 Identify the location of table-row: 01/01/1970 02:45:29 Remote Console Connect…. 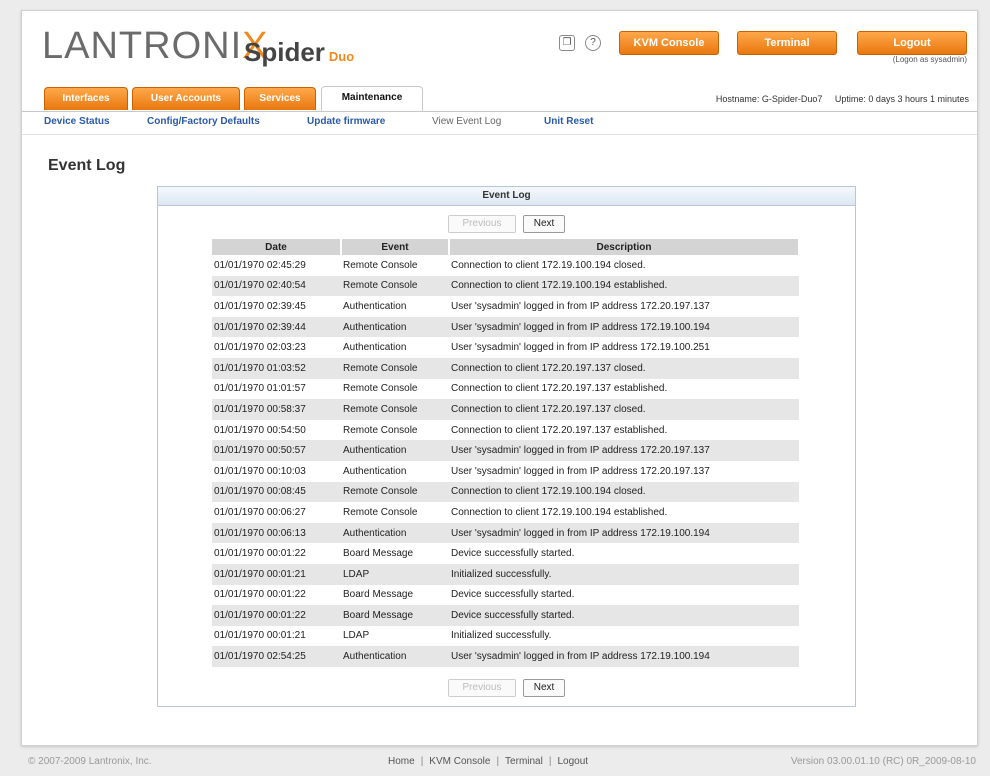
(505, 265).